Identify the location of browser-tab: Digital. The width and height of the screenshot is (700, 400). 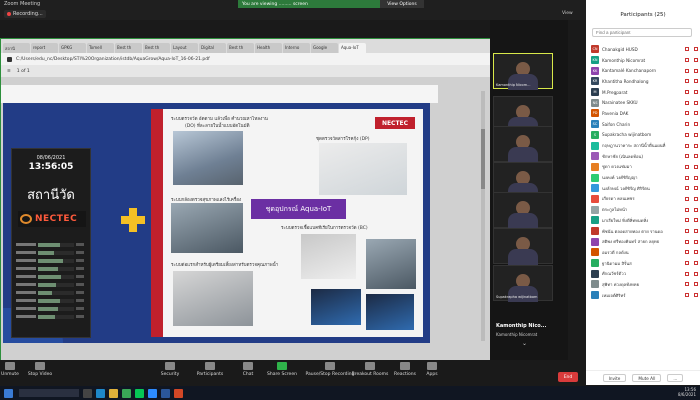
(212, 48).